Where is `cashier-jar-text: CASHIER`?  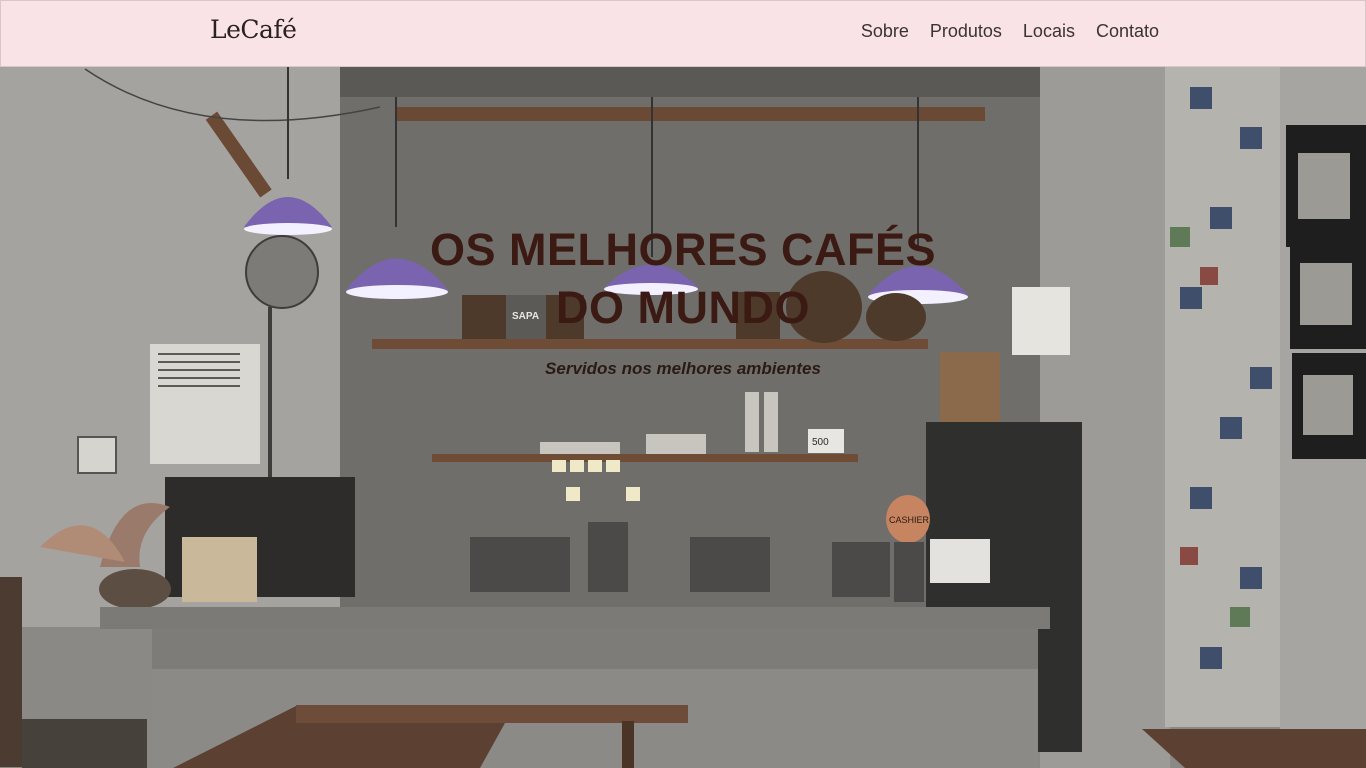 cashier-jar-text: CASHIER is located at coordinates (909, 520).